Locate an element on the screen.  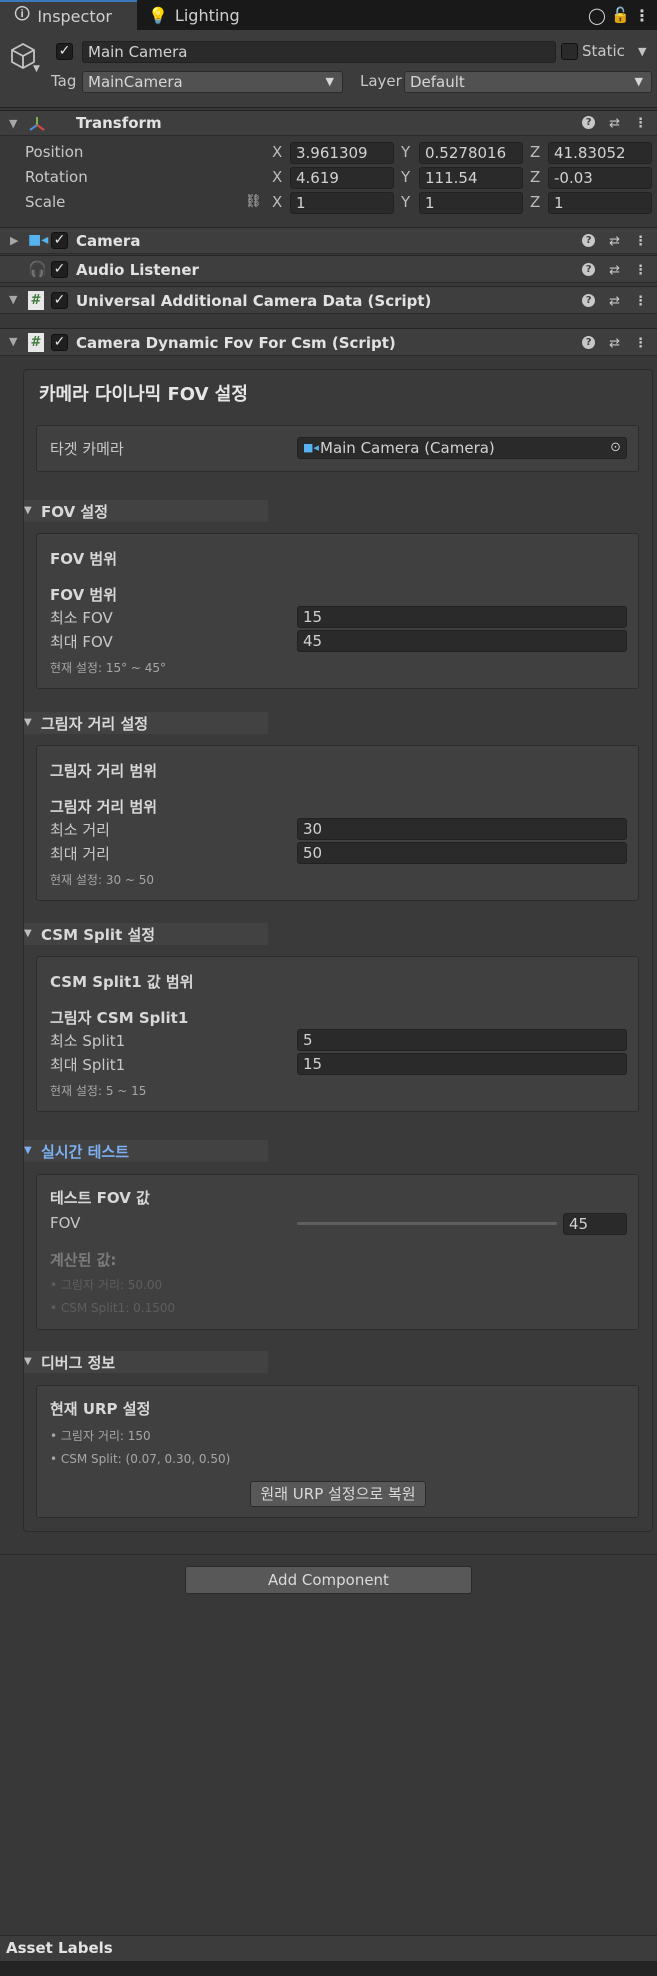
tag-value: MainCamera is located at coordinates (135, 82).